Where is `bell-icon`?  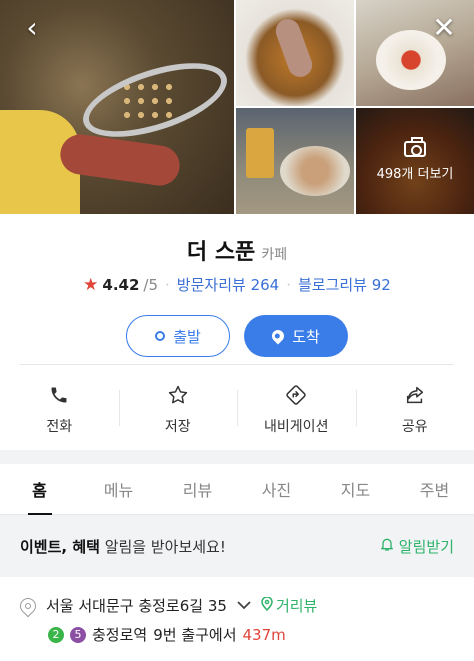
bell-icon is located at coordinates (387, 546).